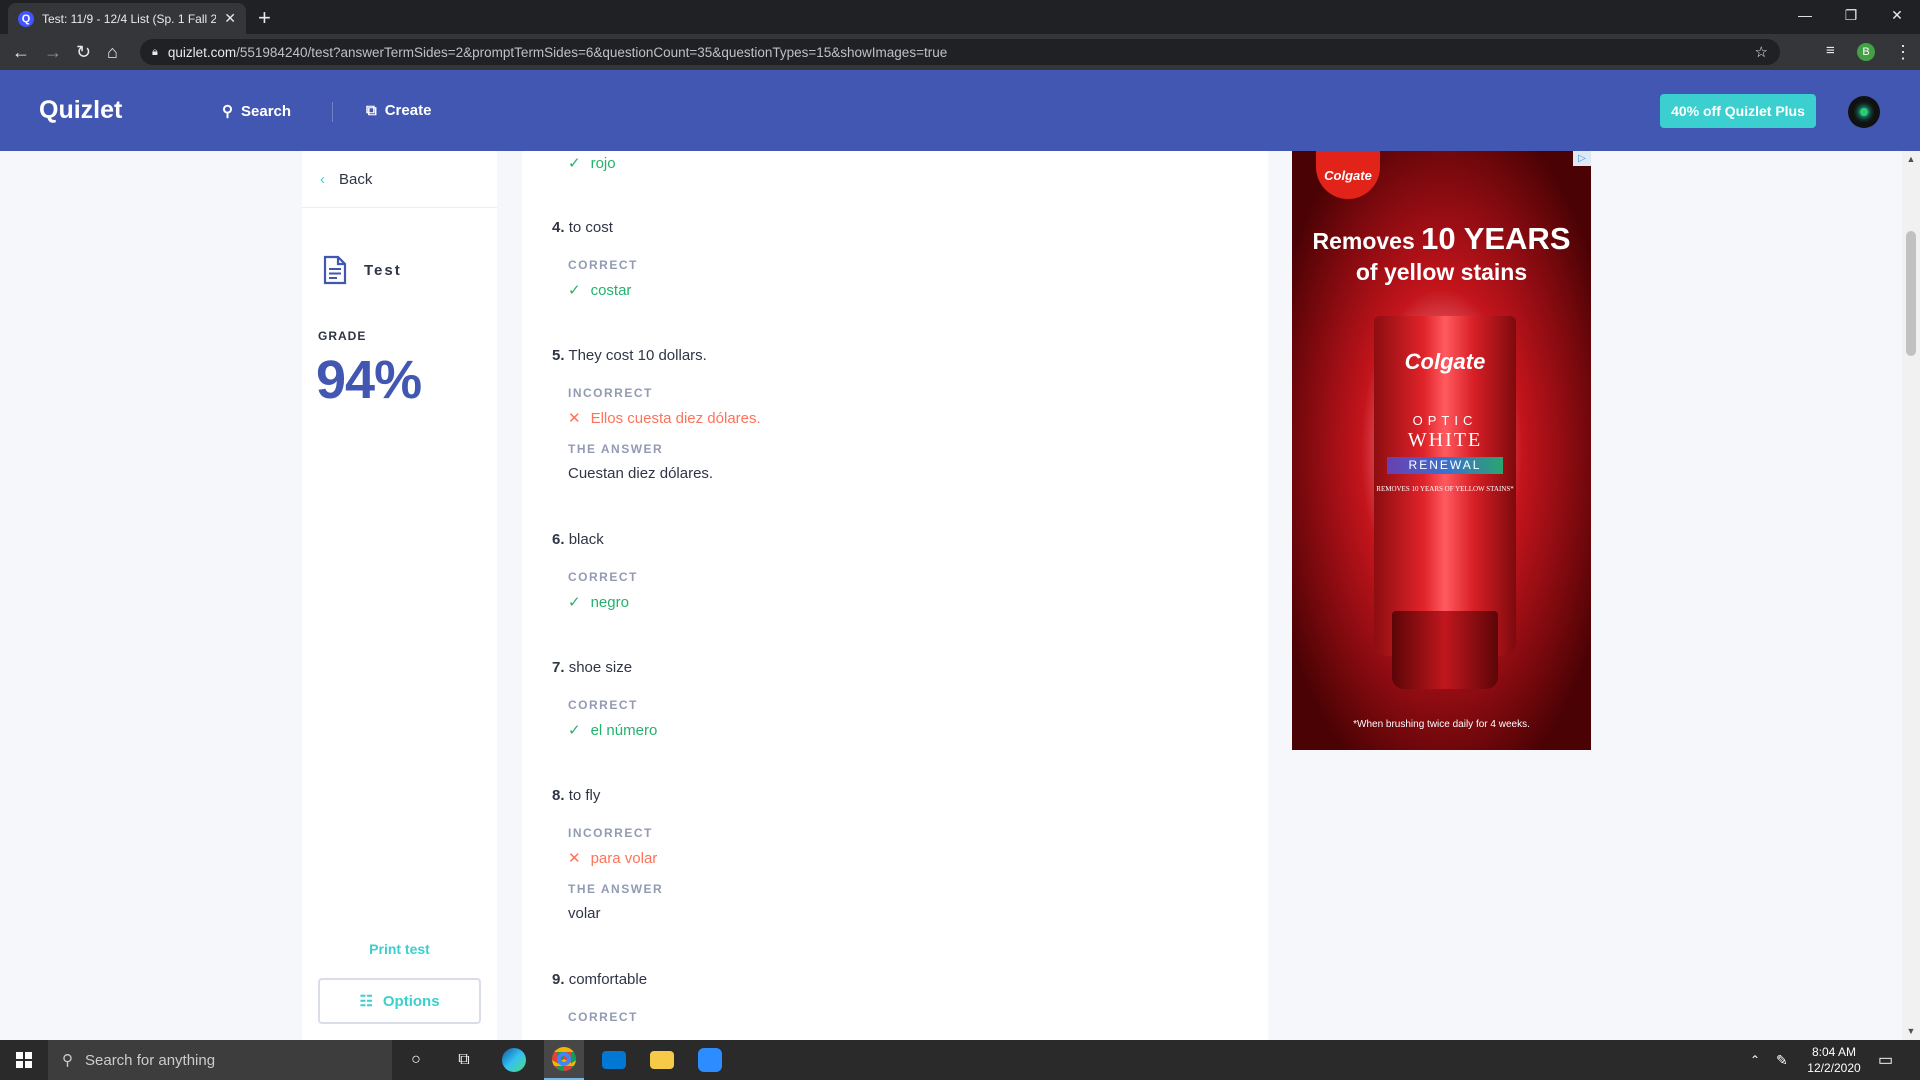 The height and width of the screenshot is (1080, 1920). Describe the element at coordinates (220, 1060) in the screenshot. I see `taskbar-search-box: ⚲ Search for anything` at that location.